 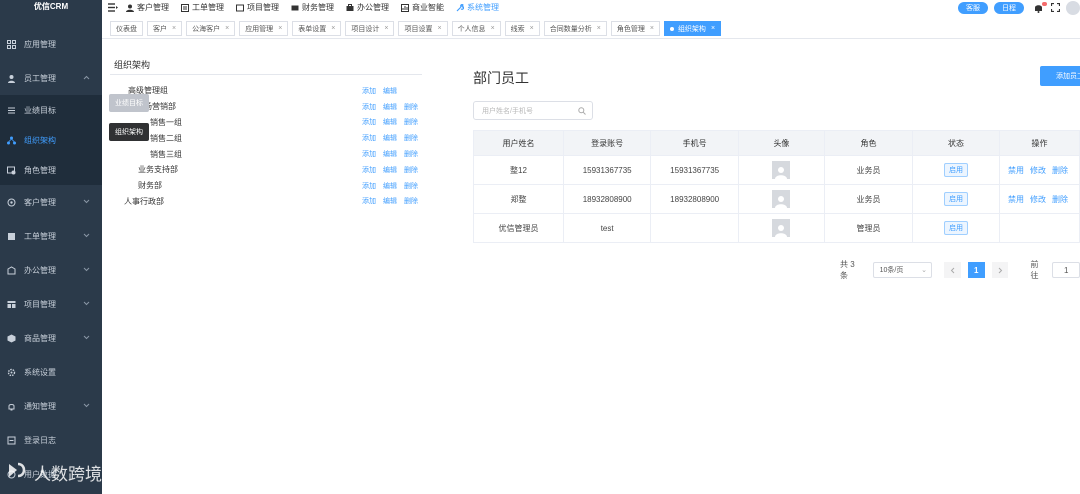 I want to click on tag-project-design: 项目设计 ×, so click(x=370, y=28).